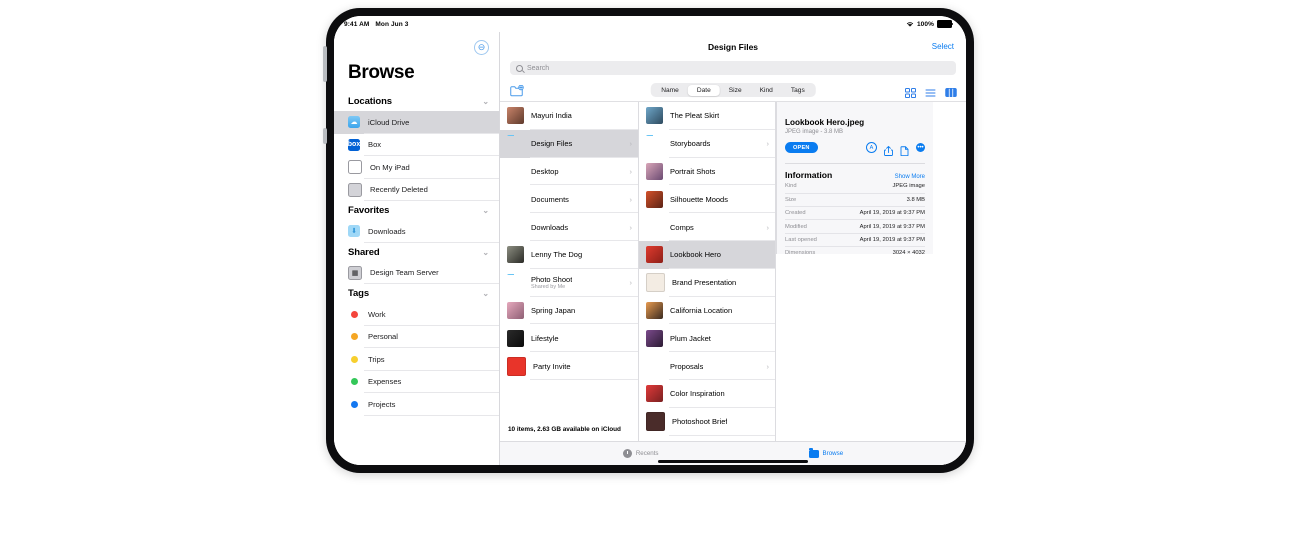  I want to click on sidebar-item-box: box Box, so click(416, 145).